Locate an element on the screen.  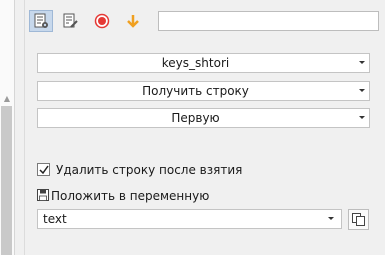
search-input is located at coordinates (268, 21).